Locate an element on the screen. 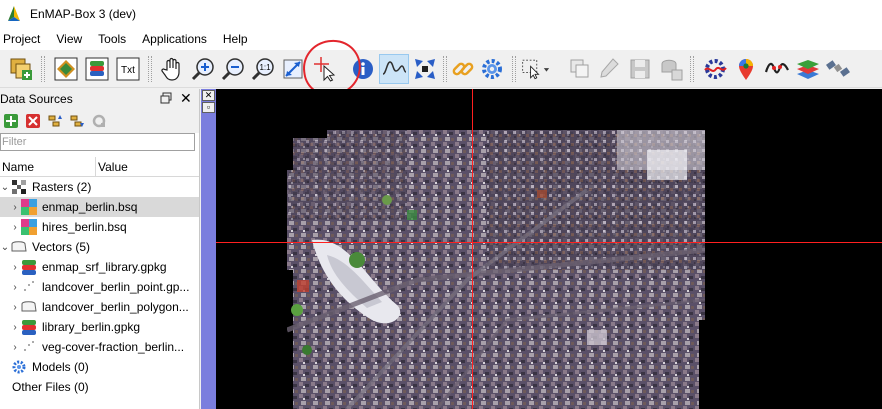 This screenshot has height=409, width=882. zoom-in-icon is located at coordinates (202, 69).